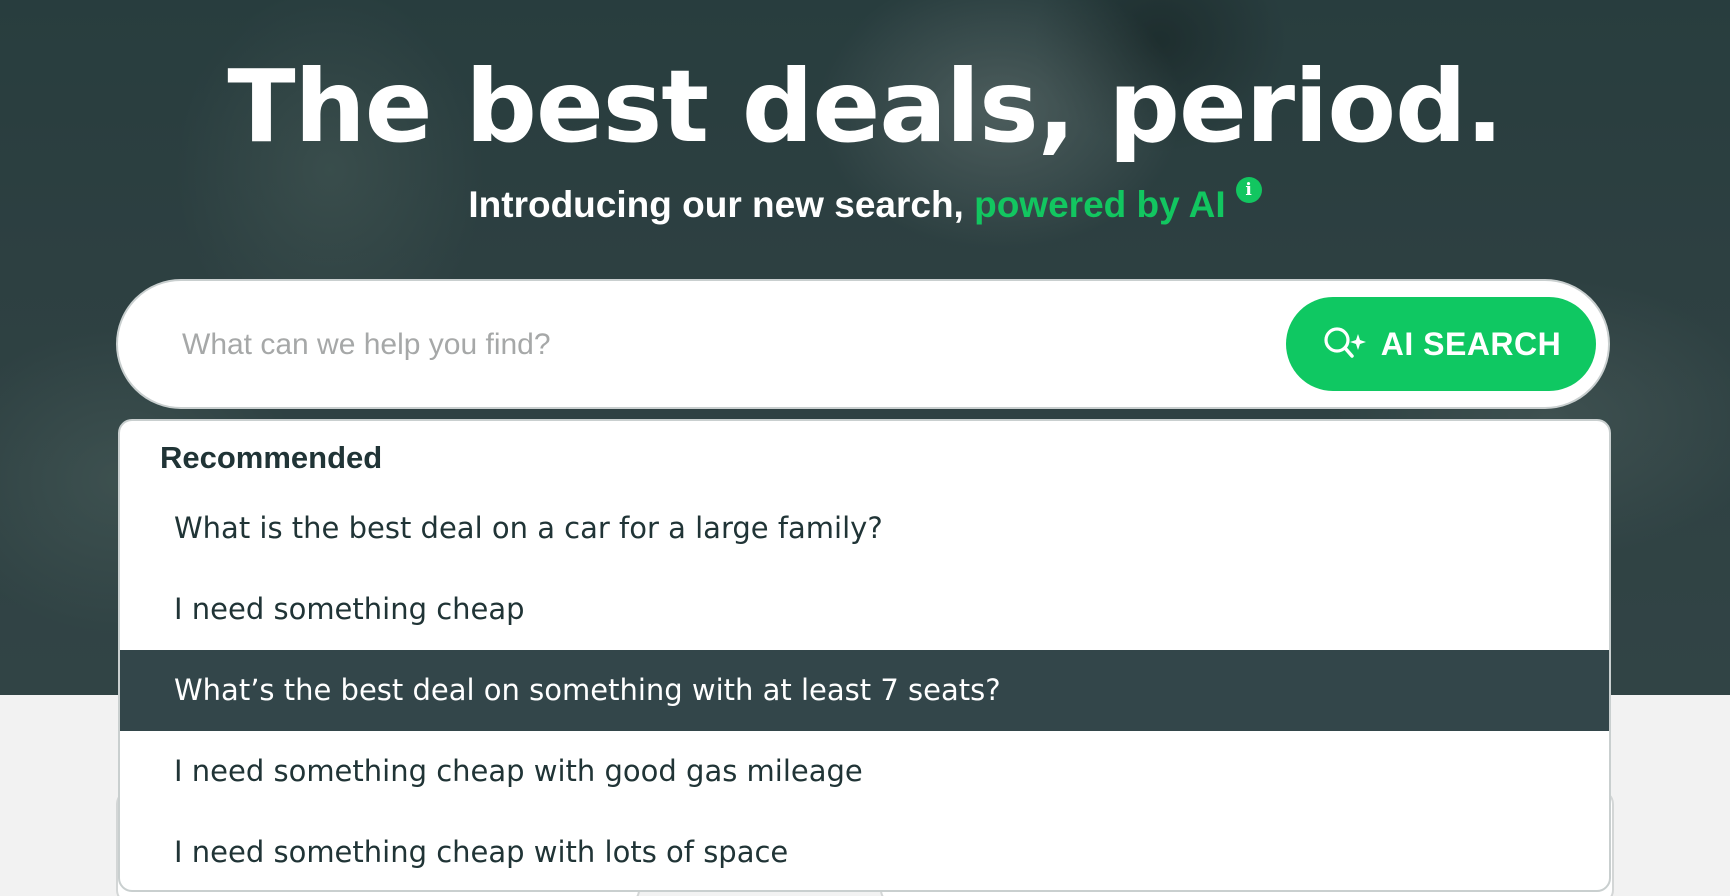 The height and width of the screenshot is (896, 1730). I want to click on ai-search-sparkle-icon, so click(1345, 342).